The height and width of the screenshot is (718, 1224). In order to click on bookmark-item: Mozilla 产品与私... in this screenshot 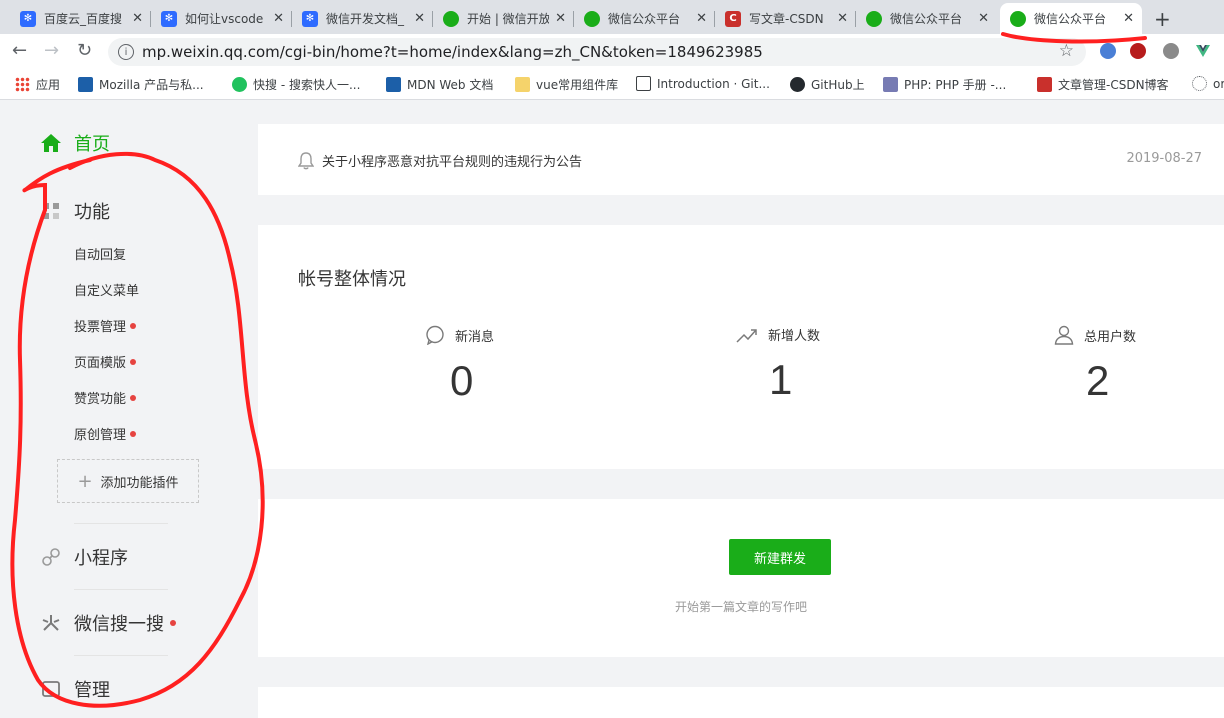, I will do `click(141, 84)`.